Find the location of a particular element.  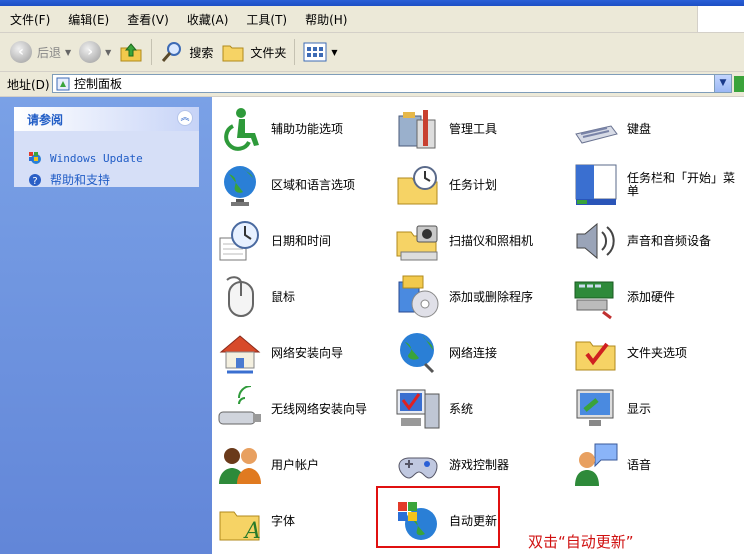

folder-icon is located at coordinates (233, 53).